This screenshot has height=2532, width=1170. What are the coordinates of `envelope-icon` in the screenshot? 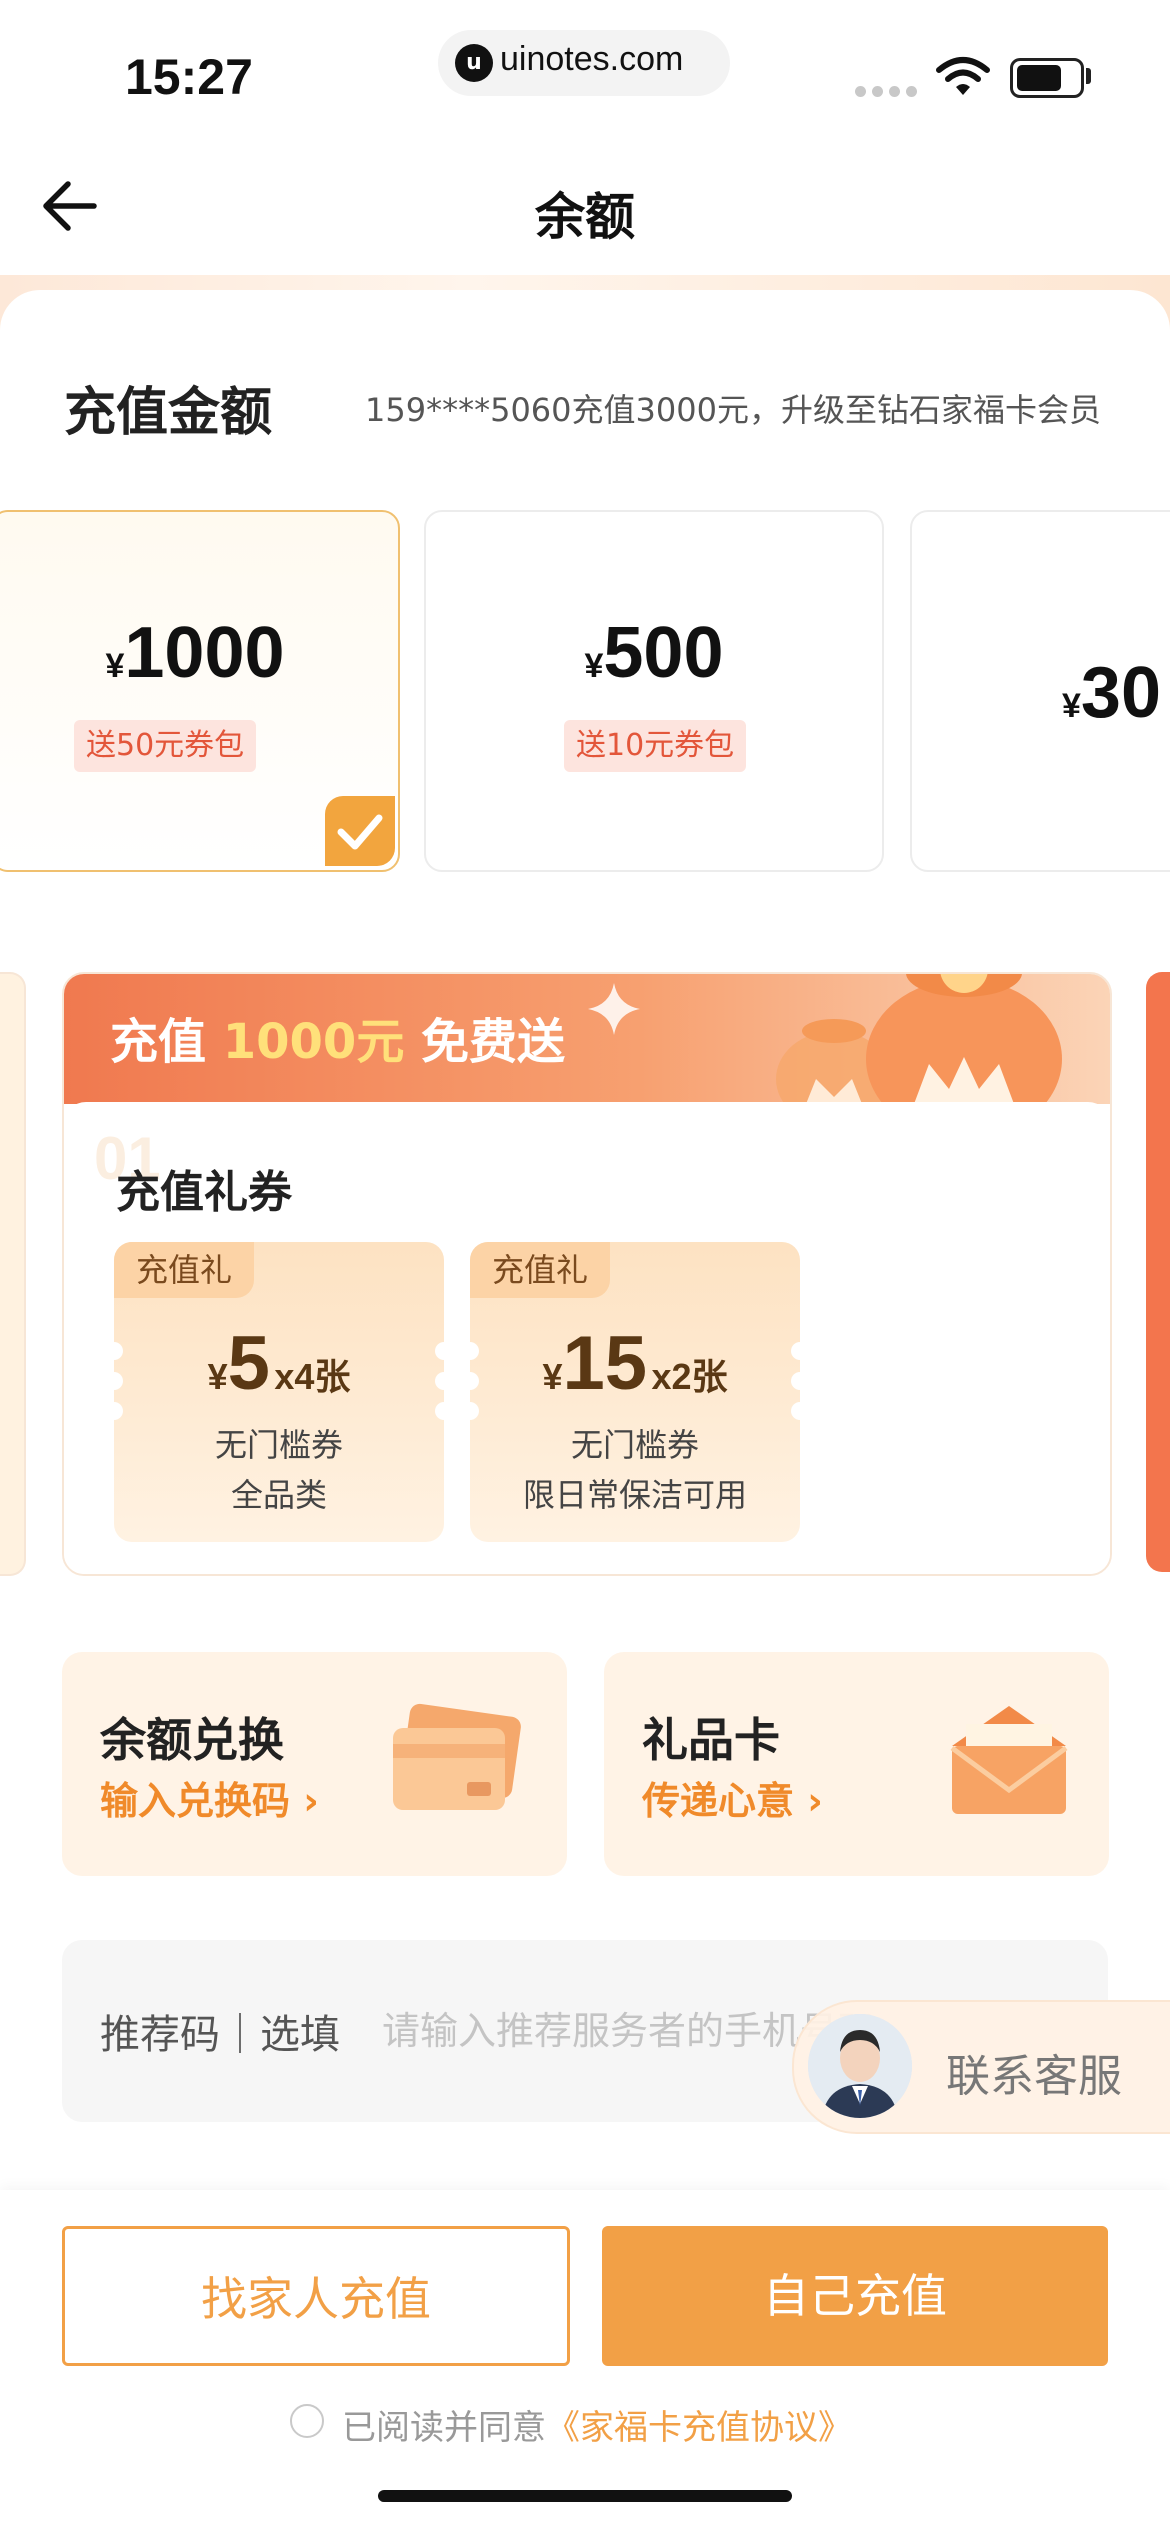 It's located at (1009, 1760).